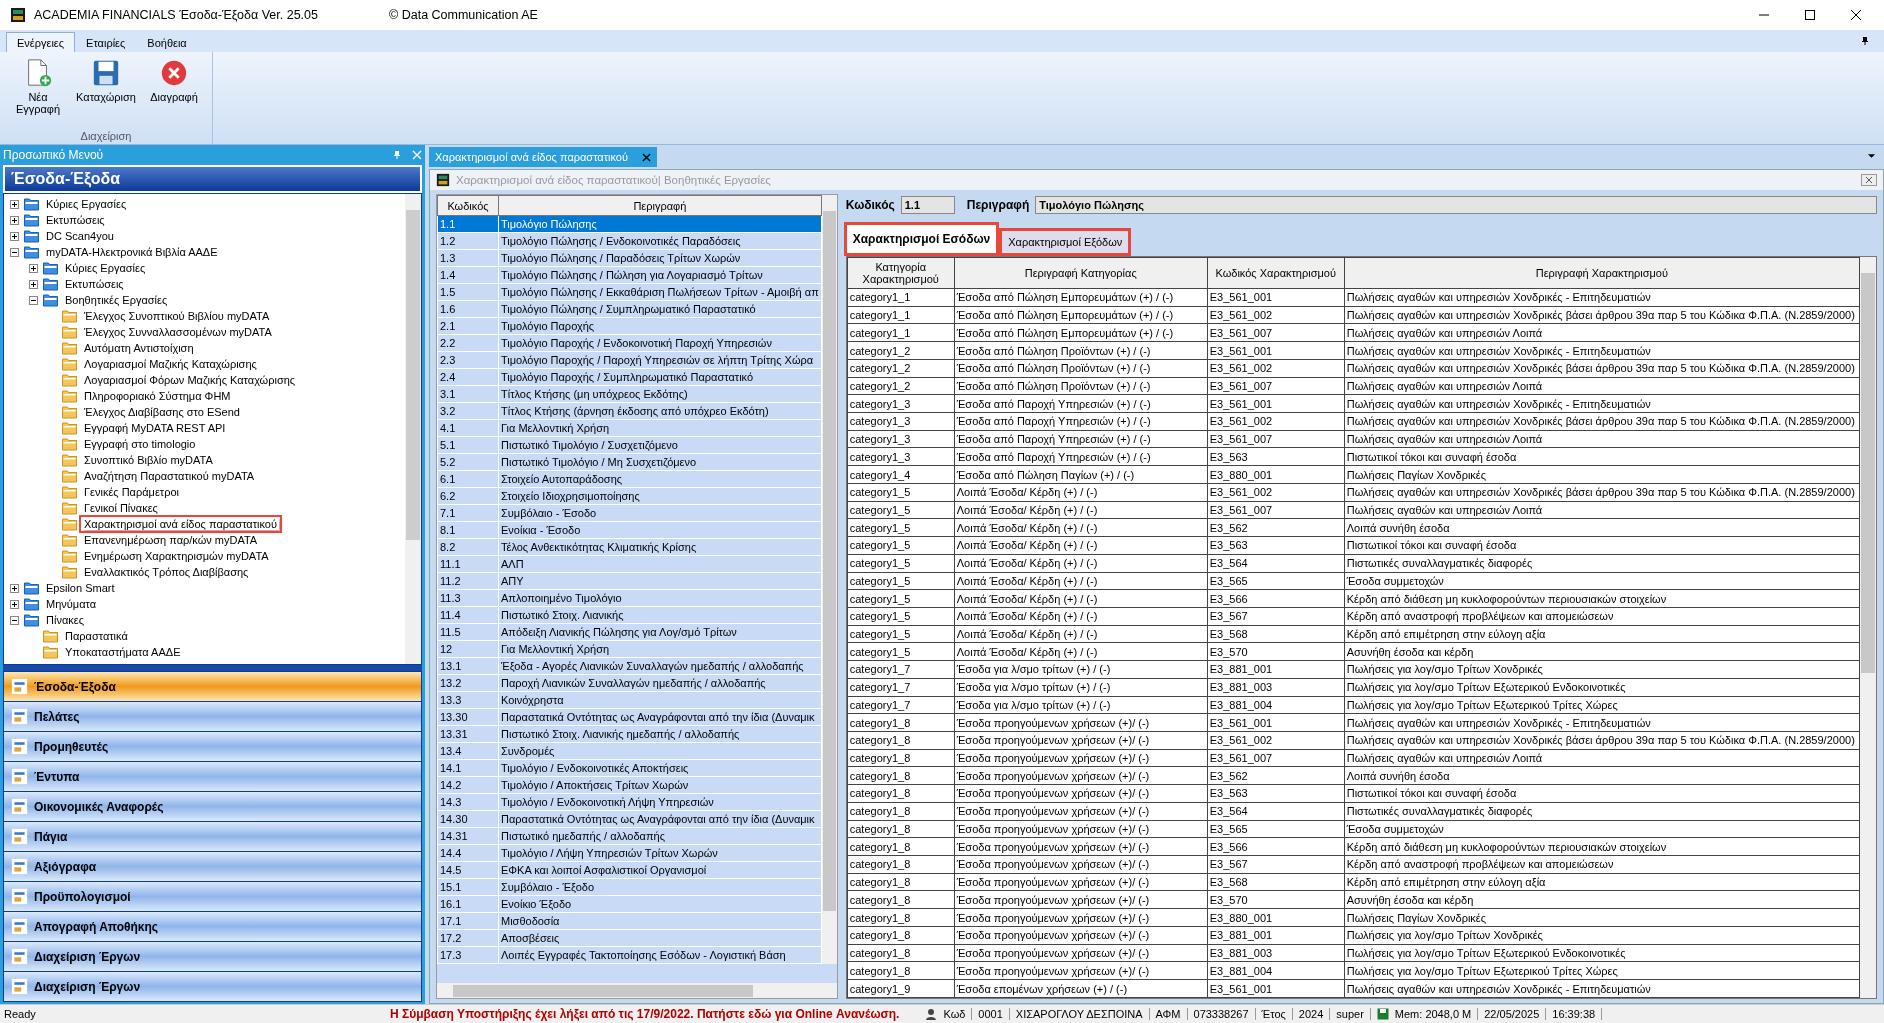 This screenshot has width=1884, height=1023. Describe the element at coordinates (38, 93) in the screenshot. I see `ribbon-button: Νέα Εγγραφή` at that location.